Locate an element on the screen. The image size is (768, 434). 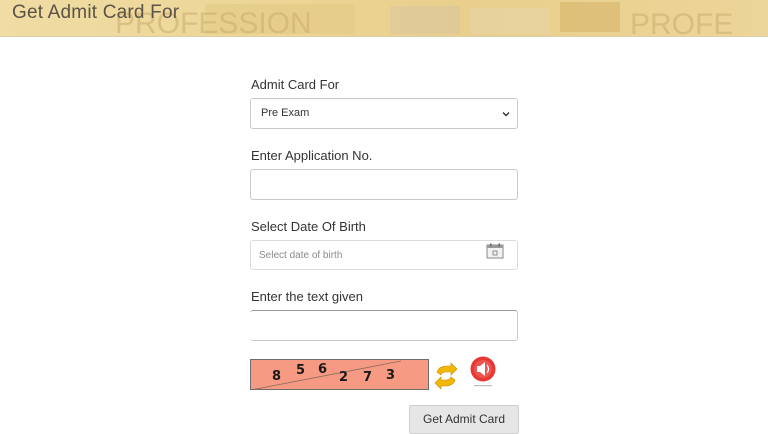
captcha-digit: 3 is located at coordinates (391, 375).